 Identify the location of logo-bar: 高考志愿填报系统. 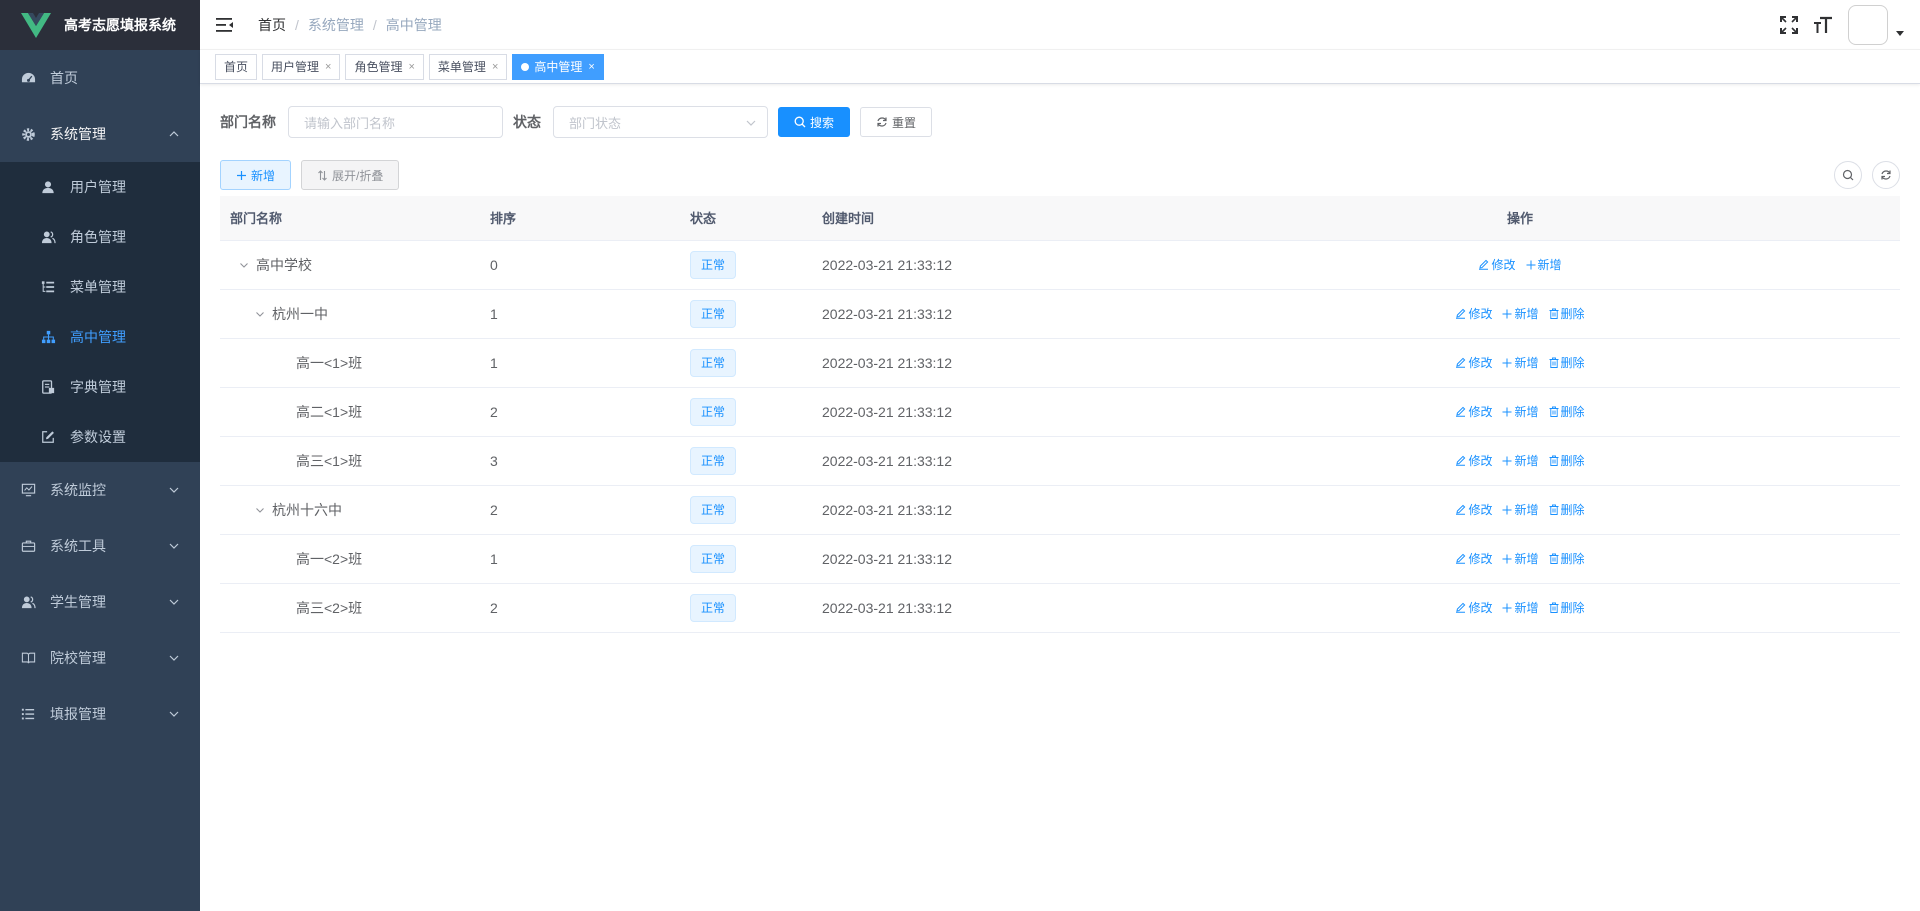
(100, 25).